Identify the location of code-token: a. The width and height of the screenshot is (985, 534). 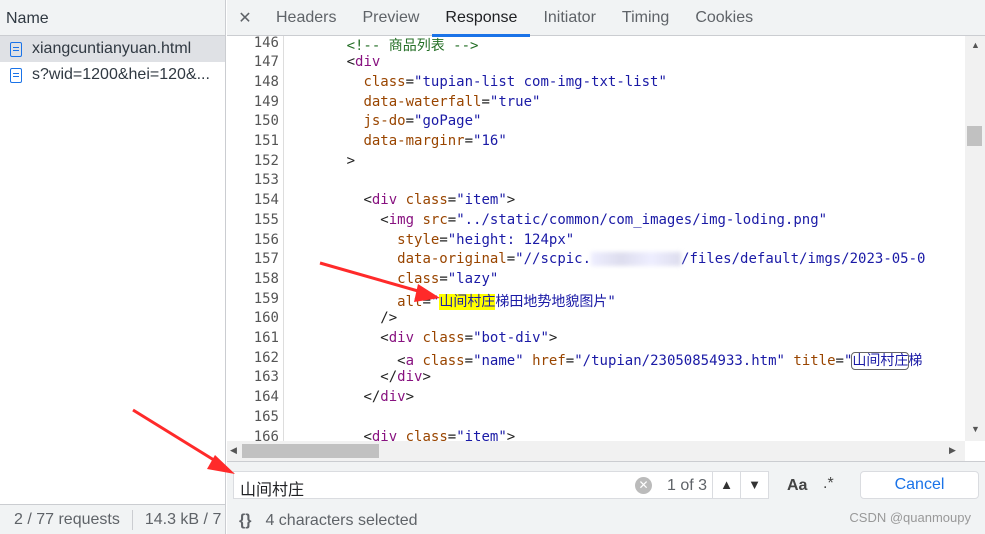
(410, 360).